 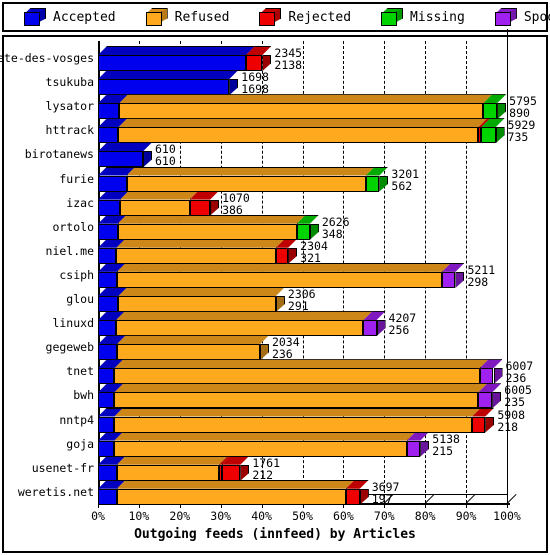 I want to click on bar-value-labels: 2345 2138, so click(x=288, y=59).